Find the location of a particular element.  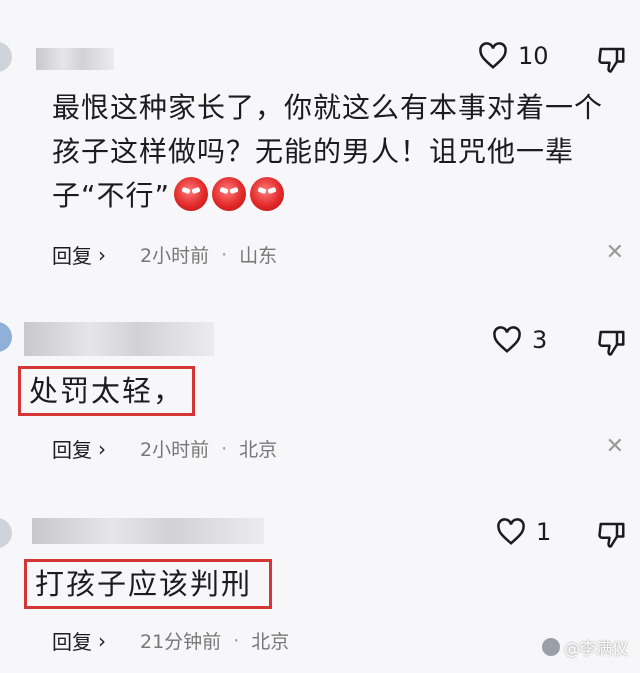

comment-location: 山东 is located at coordinates (258, 256).